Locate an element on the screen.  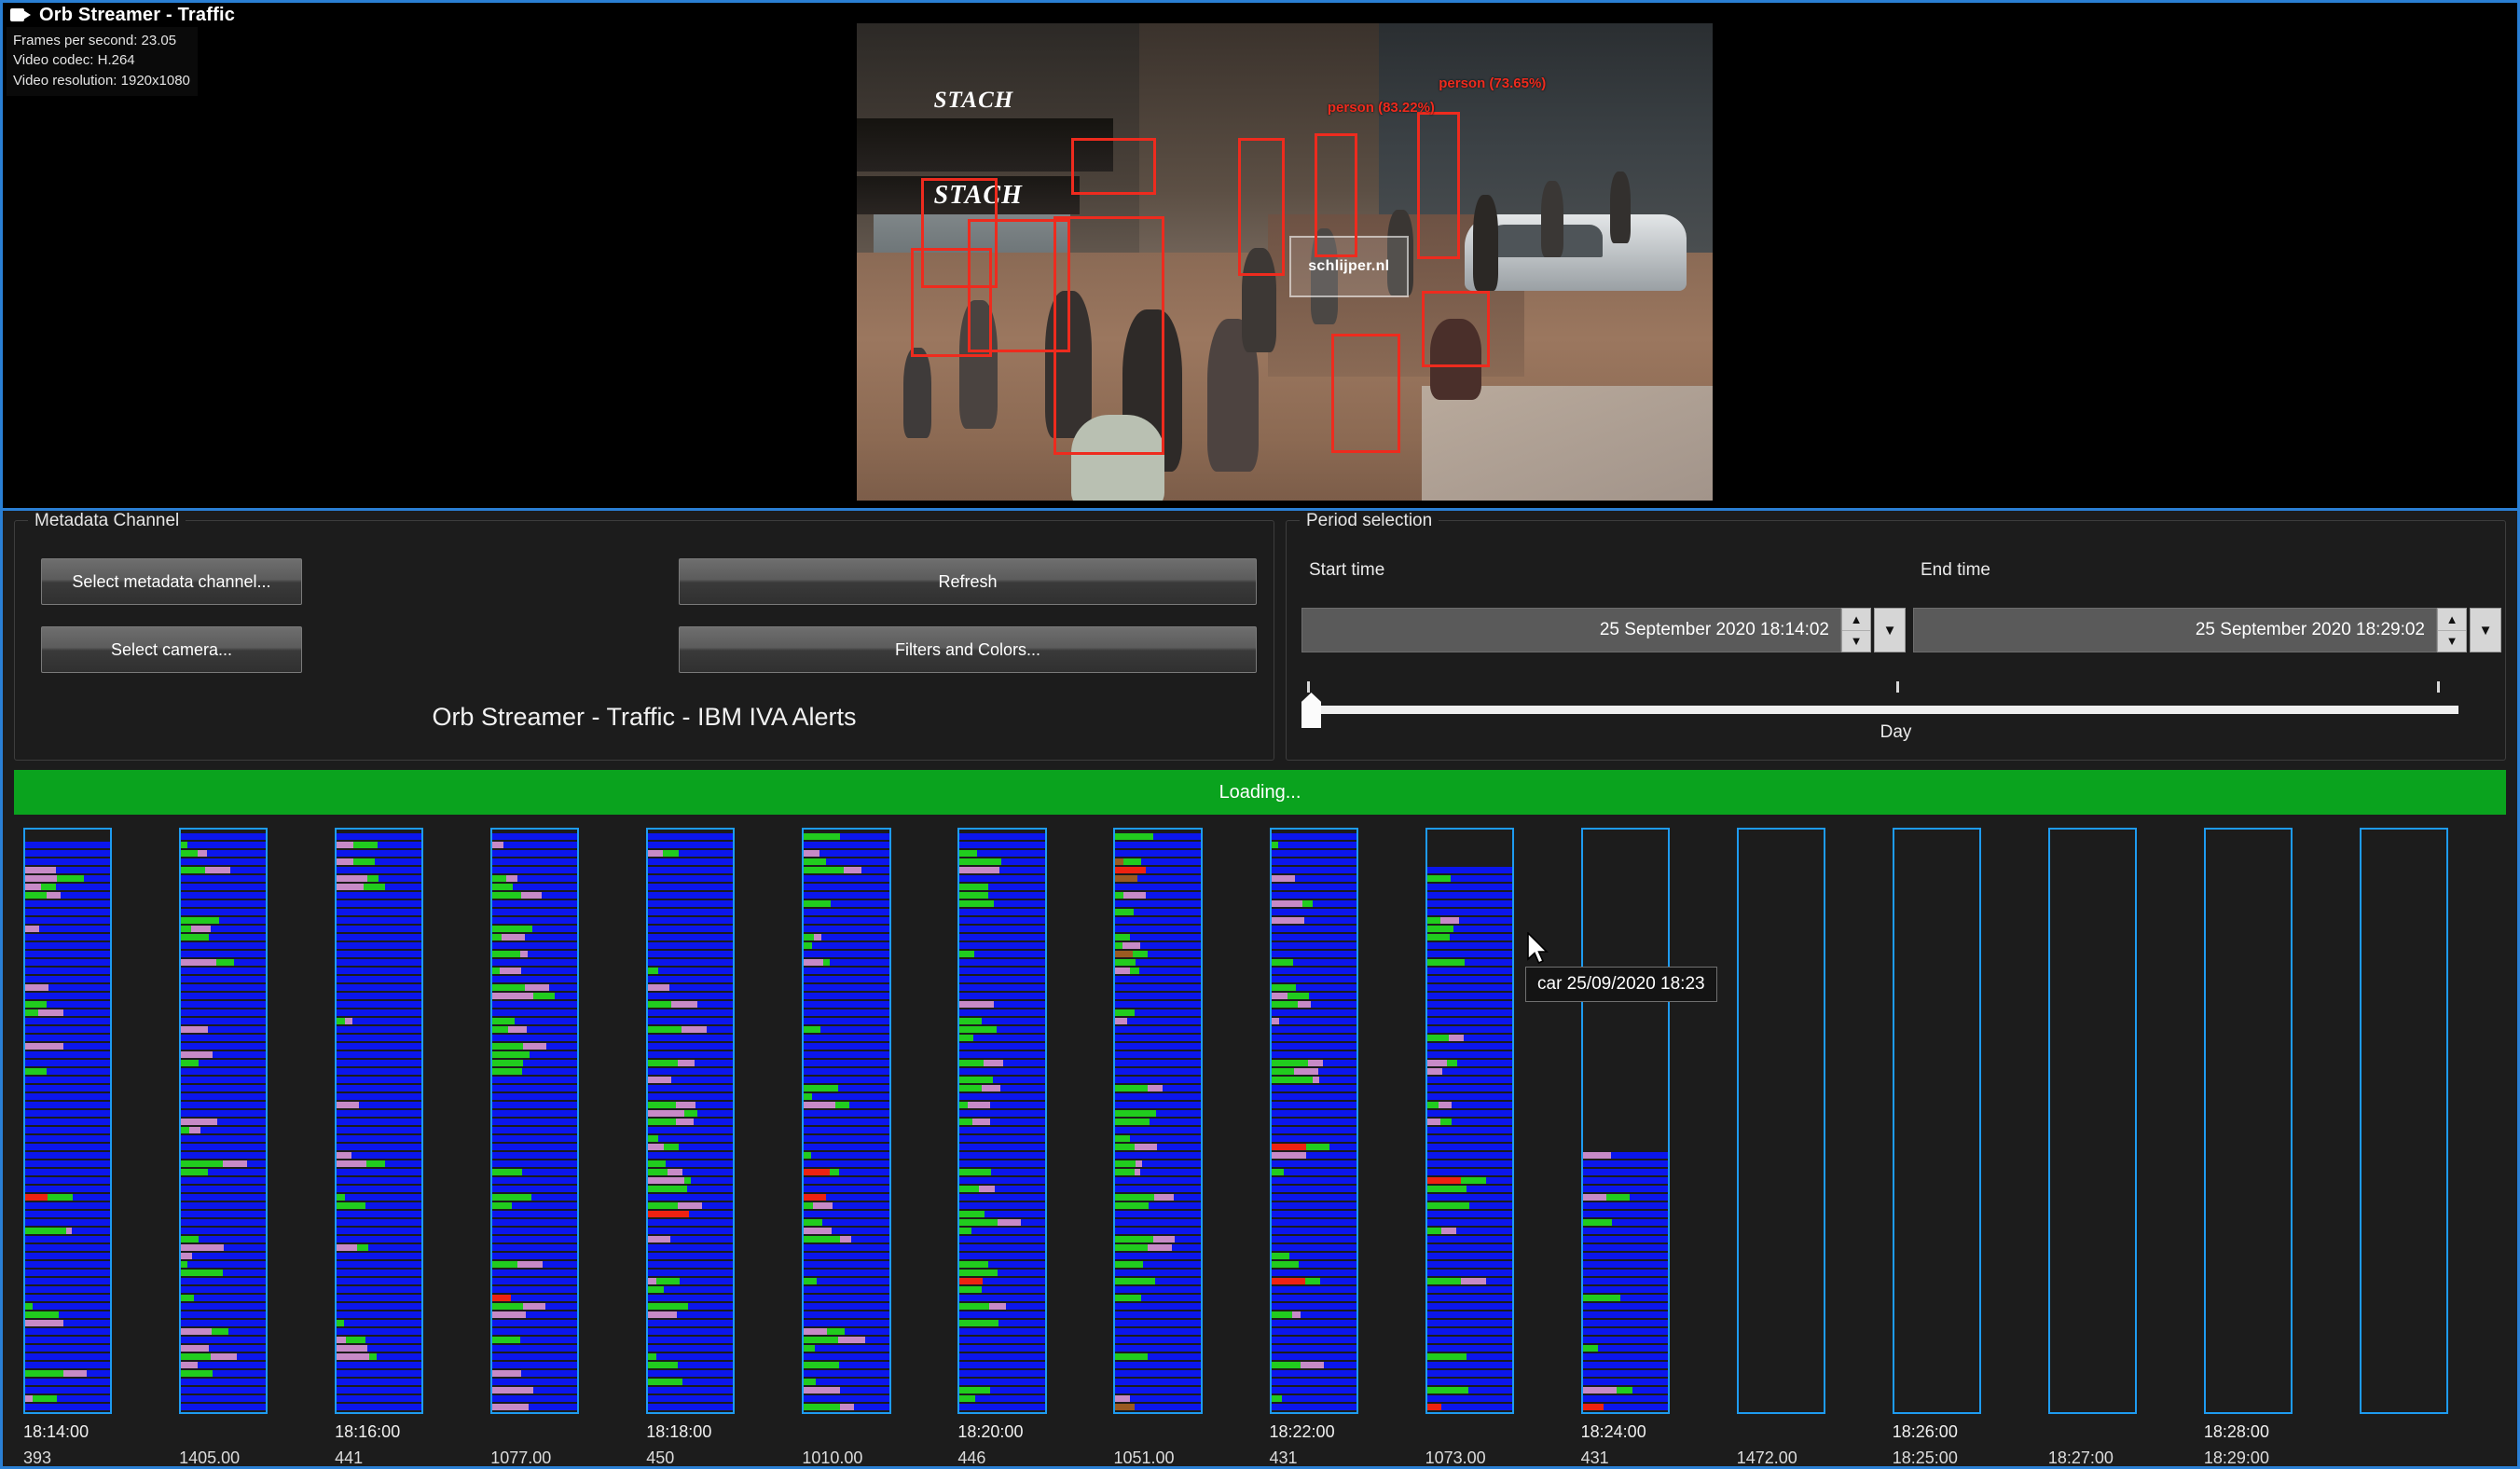
period-slider: Day is located at coordinates (1895, 712).